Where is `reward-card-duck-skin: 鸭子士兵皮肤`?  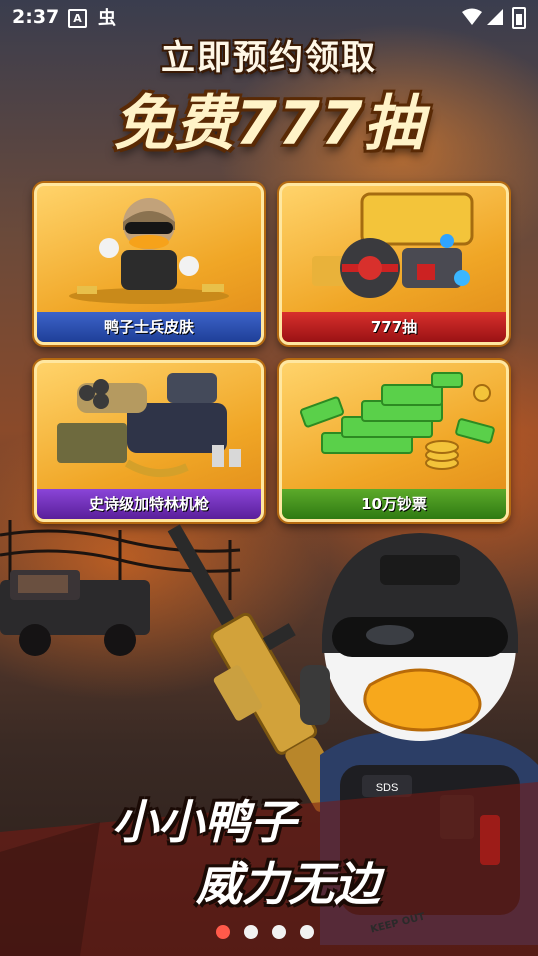 reward-card-duck-skin: 鸭子士兵皮肤 is located at coordinates (149, 264).